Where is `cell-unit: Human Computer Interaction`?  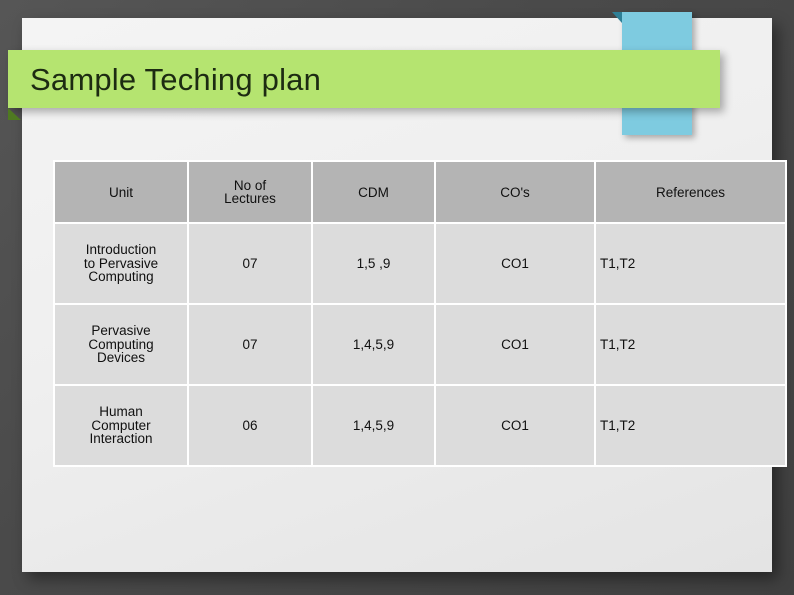 cell-unit: Human Computer Interaction is located at coordinates (121, 426).